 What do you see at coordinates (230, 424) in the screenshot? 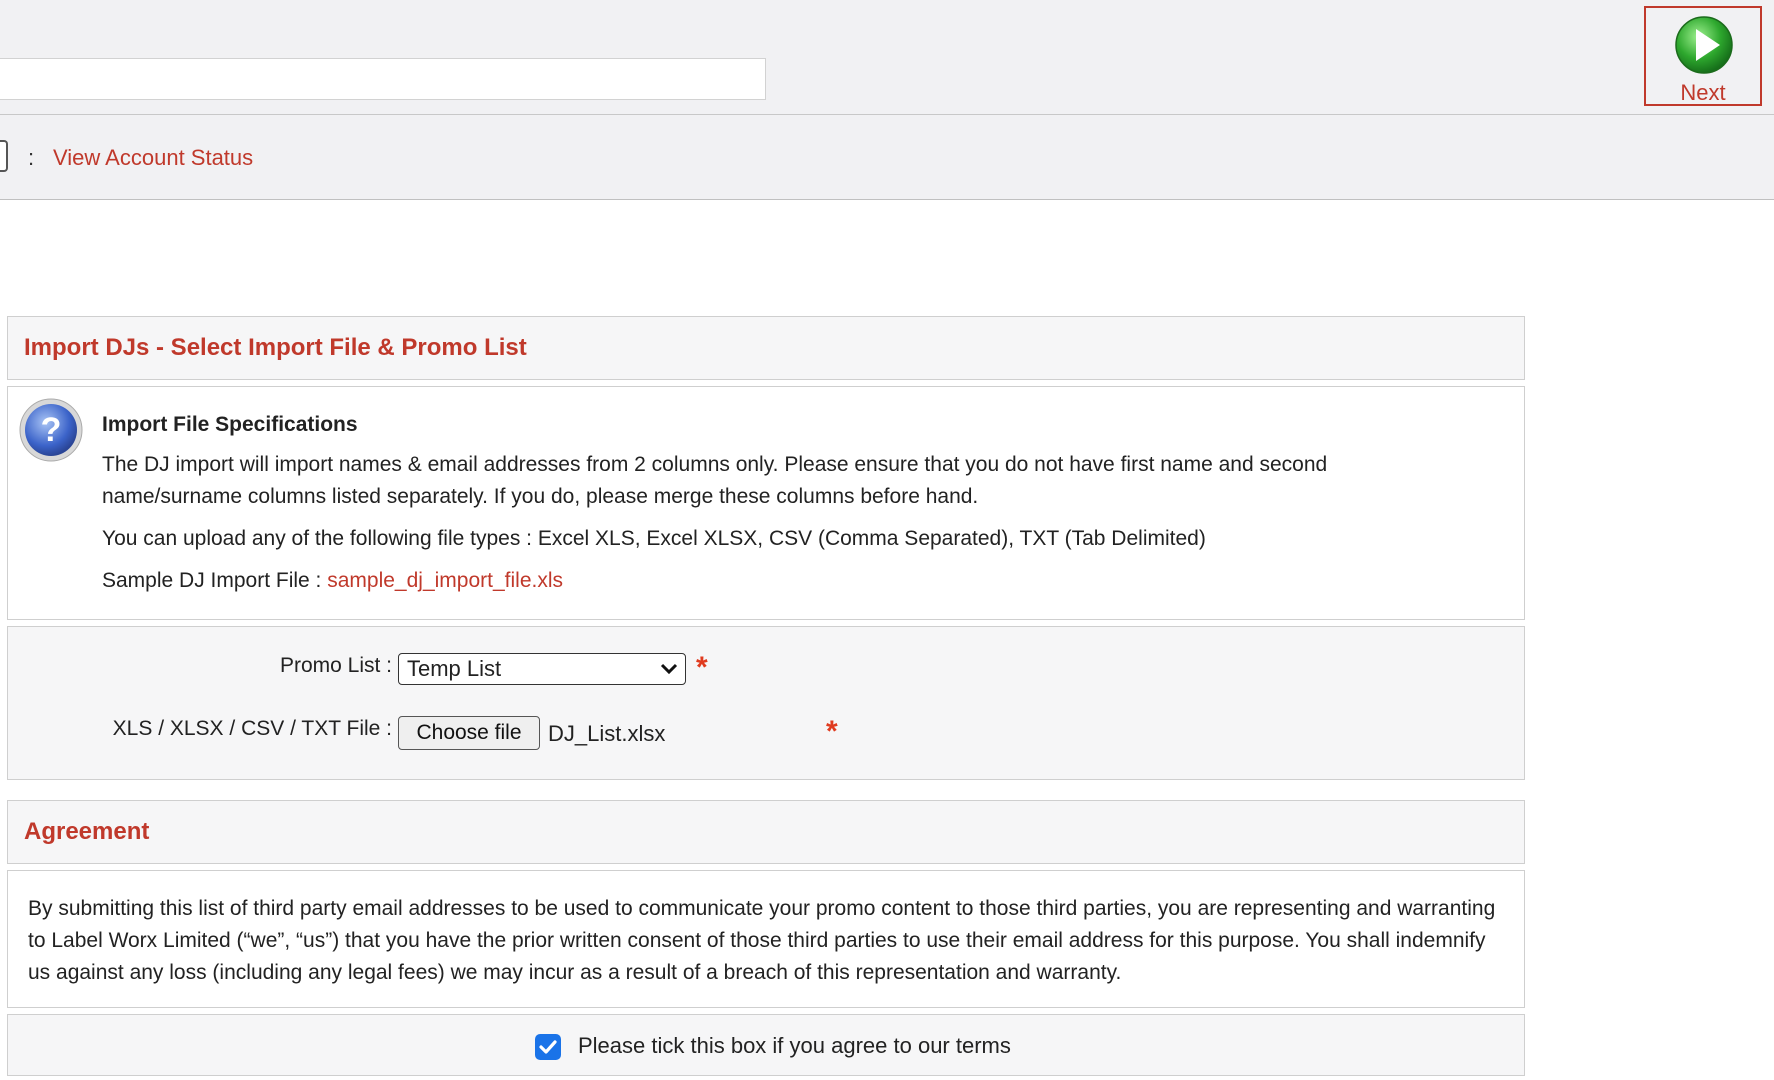
I see `specs-title: Import File Specifications` at bounding box center [230, 424].